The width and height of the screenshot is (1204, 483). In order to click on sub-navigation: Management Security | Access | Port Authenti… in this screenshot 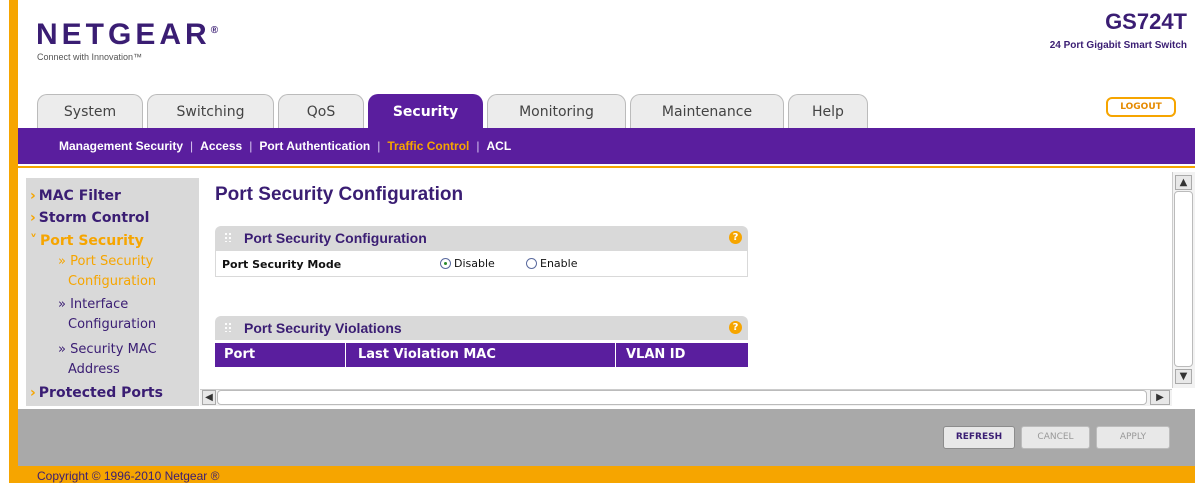, I will do `click(606, 146)`.